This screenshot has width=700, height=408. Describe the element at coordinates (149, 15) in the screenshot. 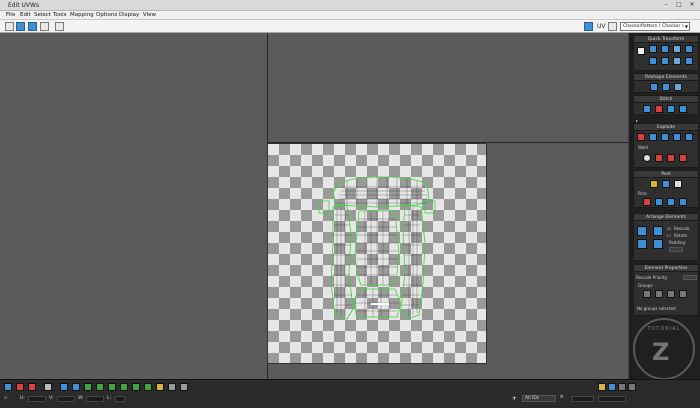

I see `menu-view: View` at that location.